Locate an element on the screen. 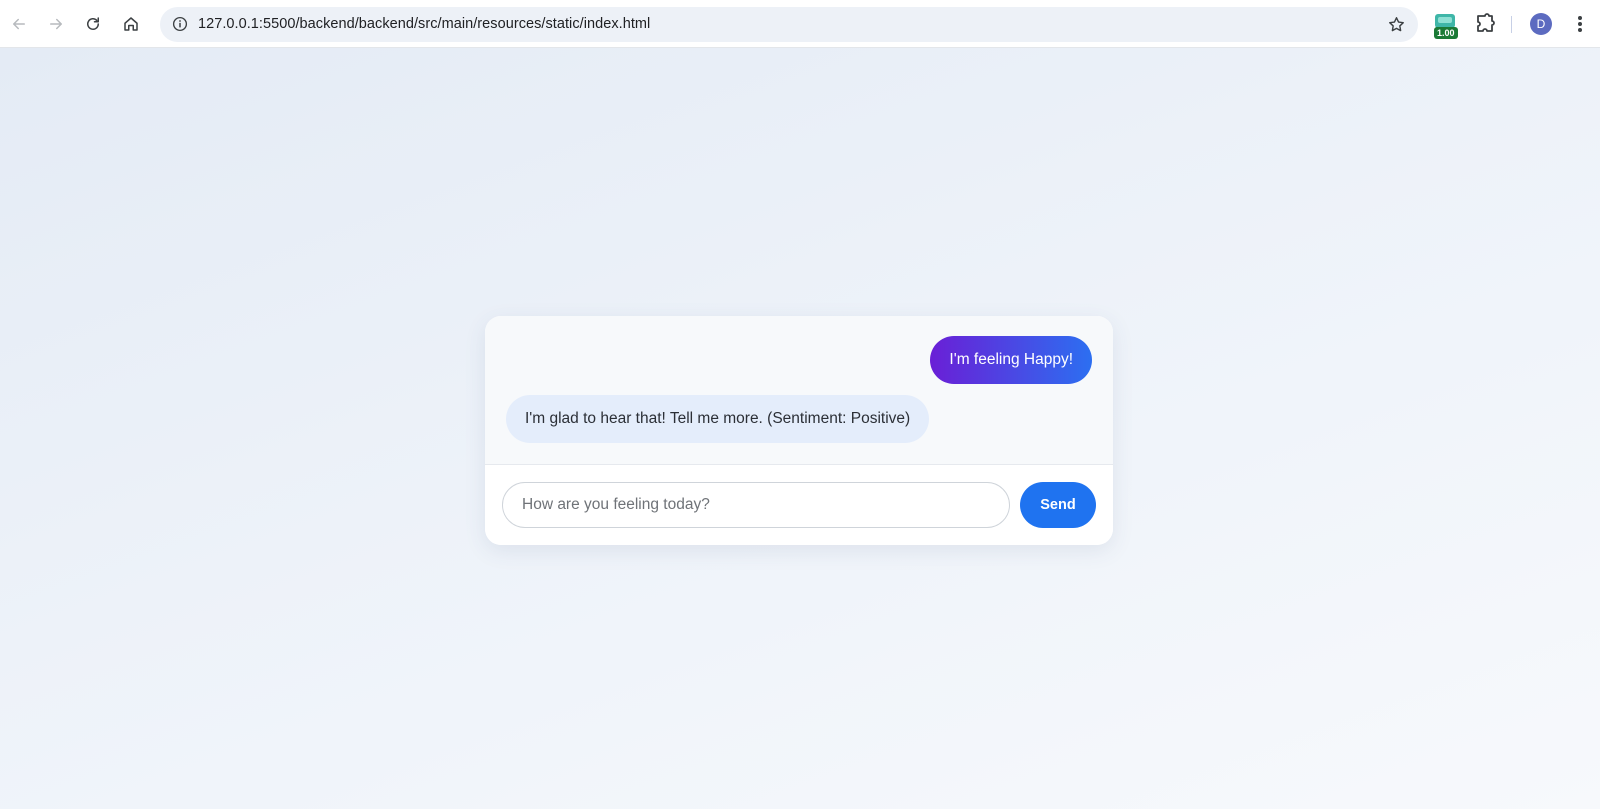 The image size is (1600, 809). message-input is located at coordinates (756, 505).